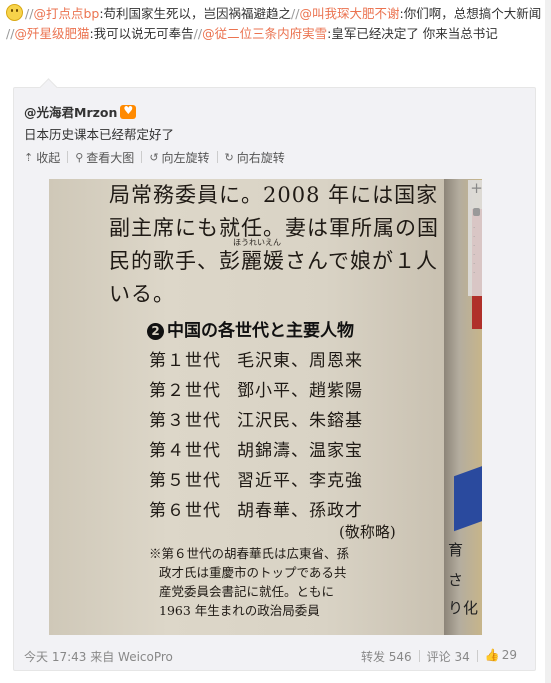 This screenshot has height=683, width=551. I want to click on zoom-in-icon: +, so click(475, 188).